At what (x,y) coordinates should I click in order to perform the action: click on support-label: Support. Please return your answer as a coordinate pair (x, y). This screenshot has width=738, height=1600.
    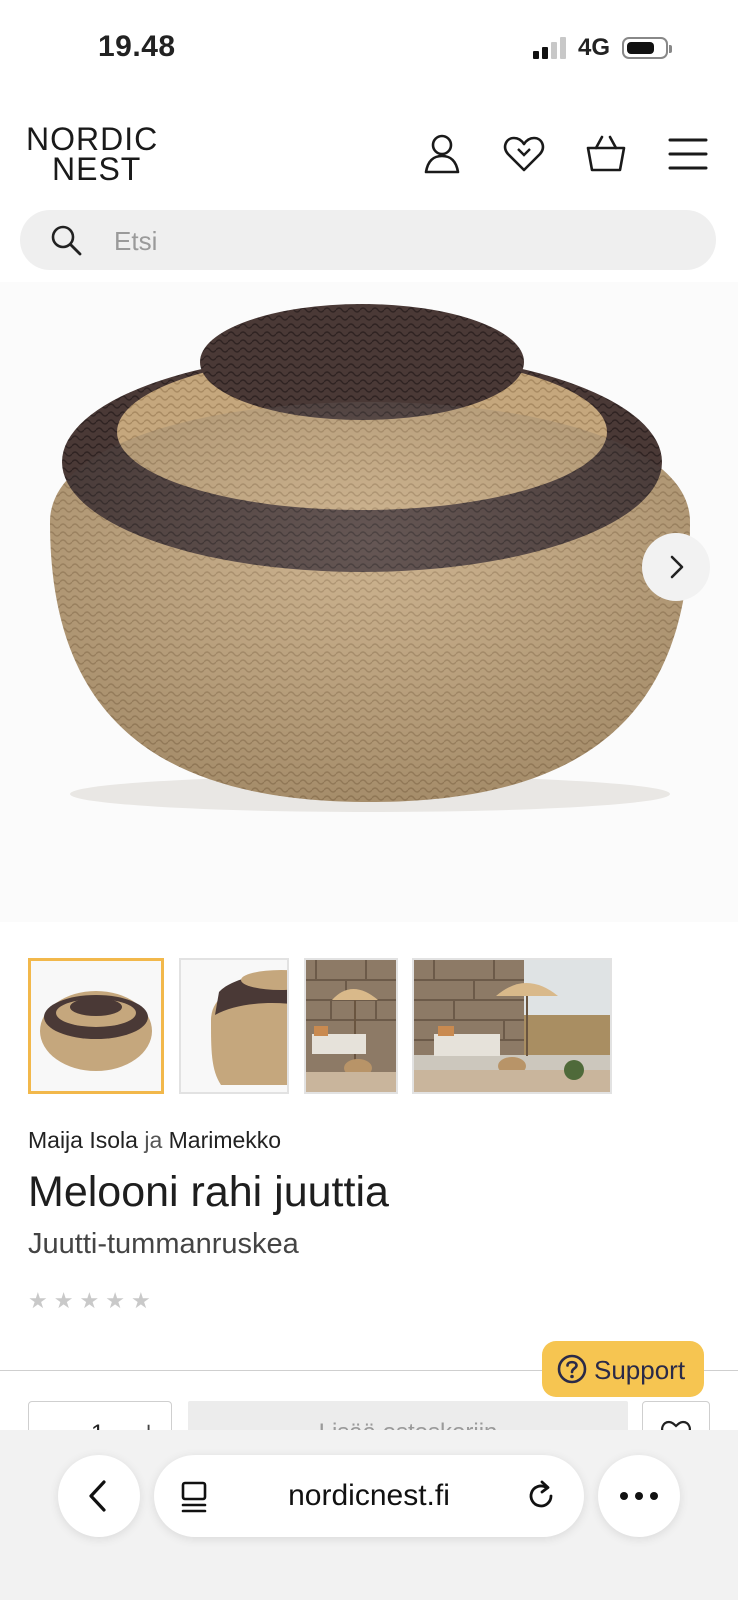
    Looking at the image, I should click on (640, 1370).